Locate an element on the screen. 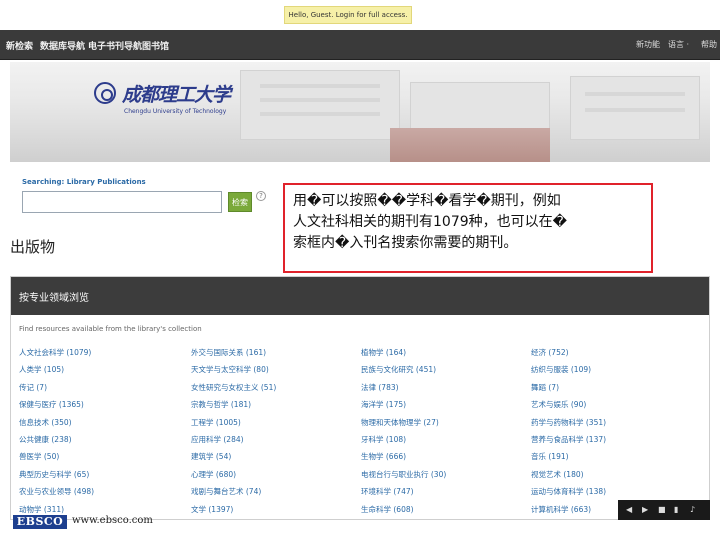 The image size is (720, 540). pause-icon: ▮ is located at coordinates (676, 509).